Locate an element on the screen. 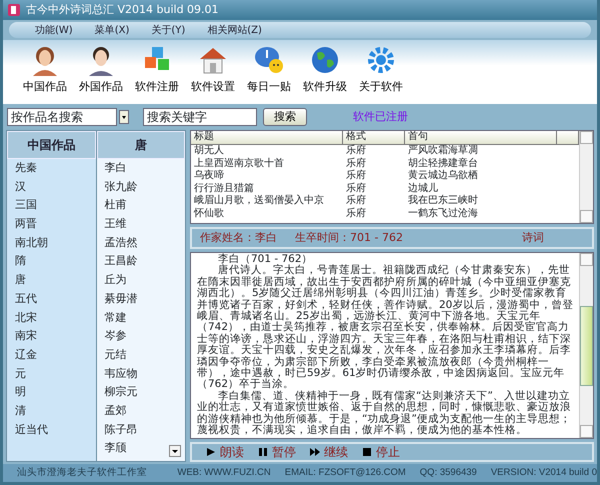  table-cell-text: 怀仙歌 is located at coordinates (208, 214).